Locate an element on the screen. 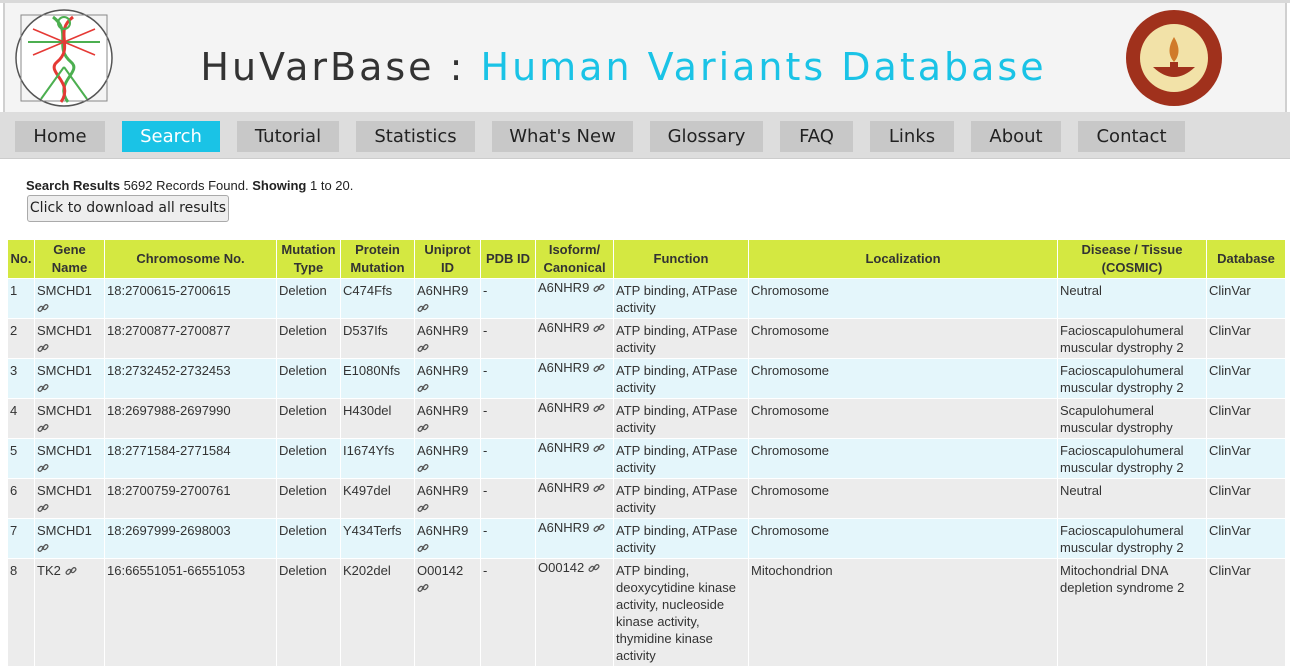  col-protein-mutation-value: D537Ifs is located at coordinates (365, 330).